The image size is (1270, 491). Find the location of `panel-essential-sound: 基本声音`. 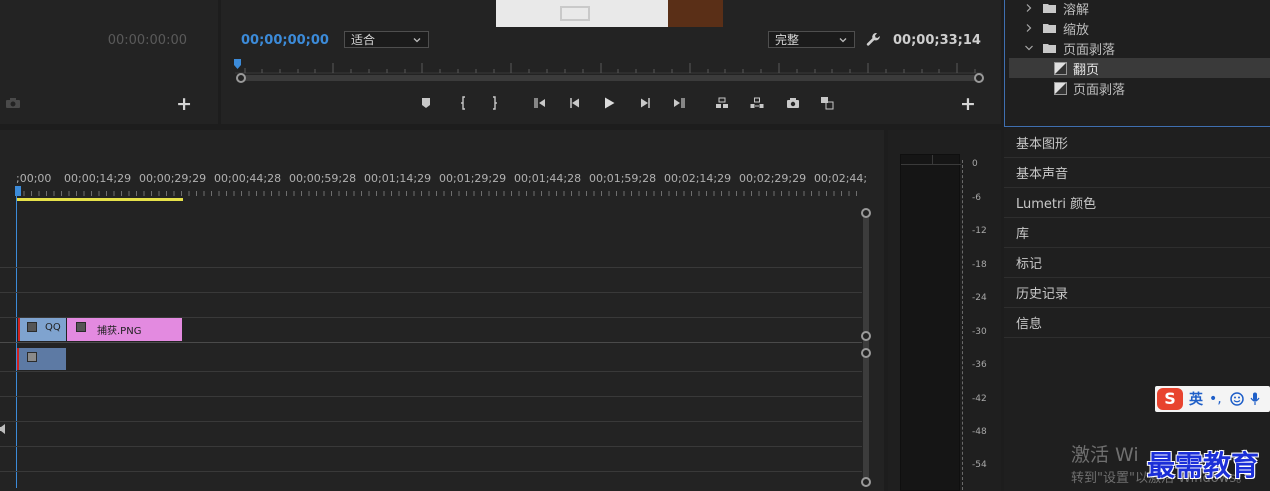

panel-essential-sound: 基本声音 is located at coordinates (1137, 173).